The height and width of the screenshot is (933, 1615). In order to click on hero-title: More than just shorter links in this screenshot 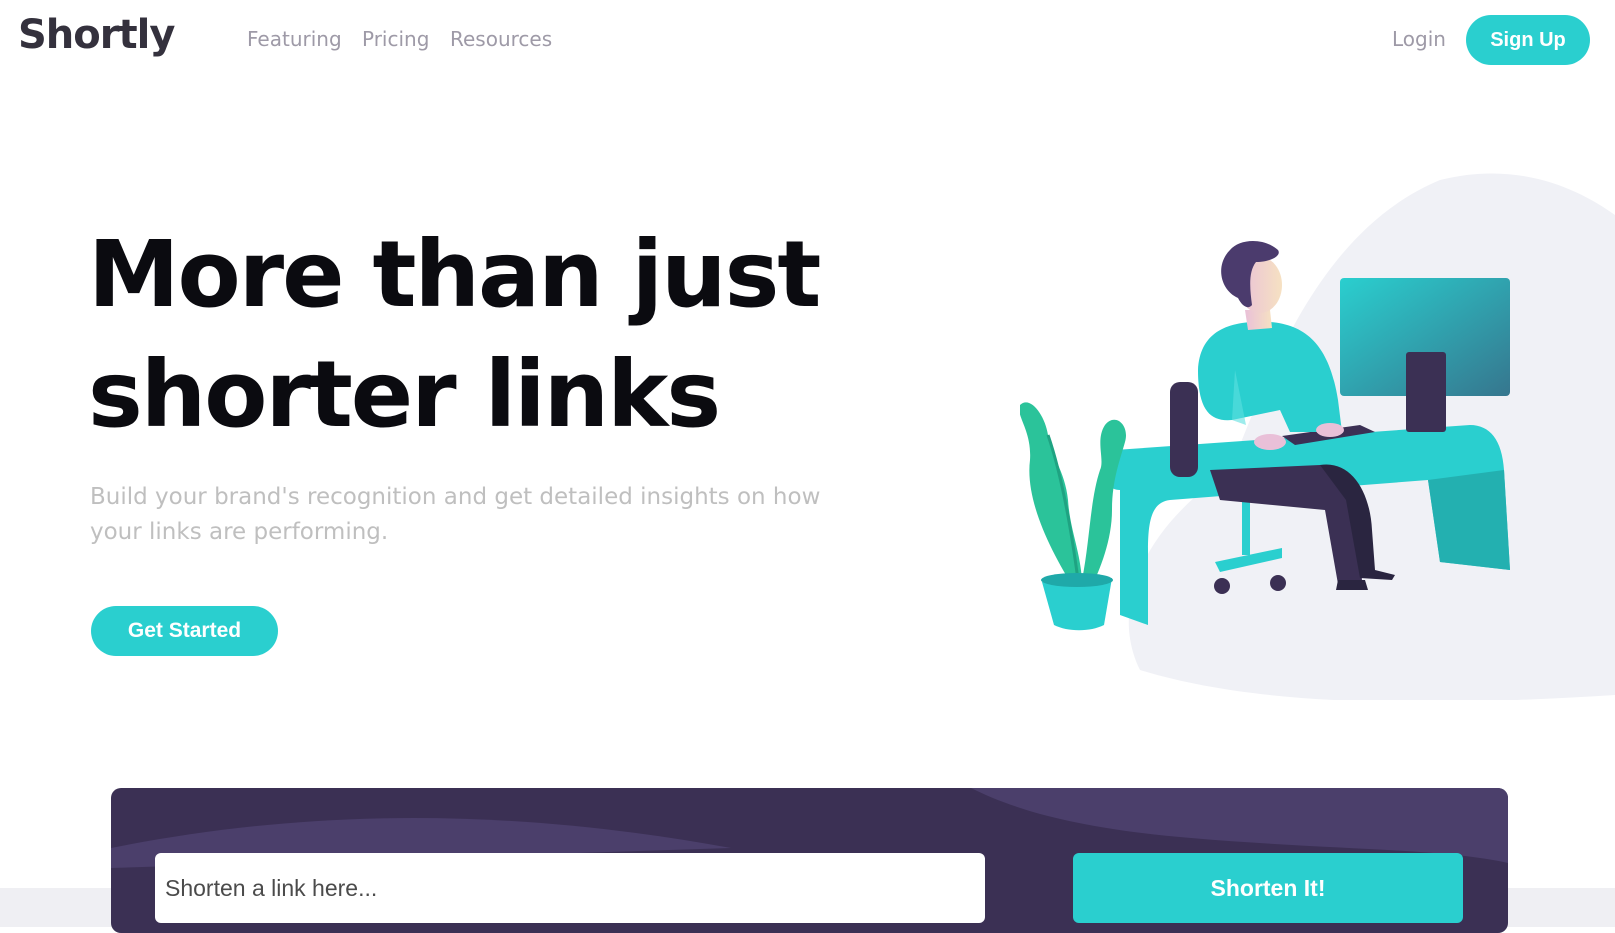, I will do `click(454, 334)`.